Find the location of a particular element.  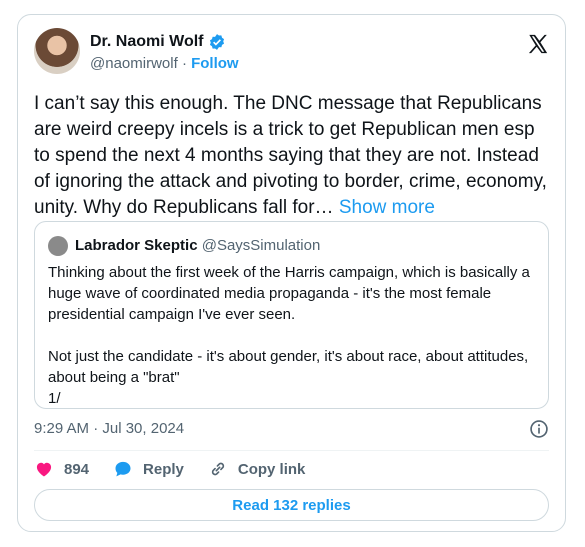

read-replies-label: Read 132 replies is located at coordinates (291, 505).